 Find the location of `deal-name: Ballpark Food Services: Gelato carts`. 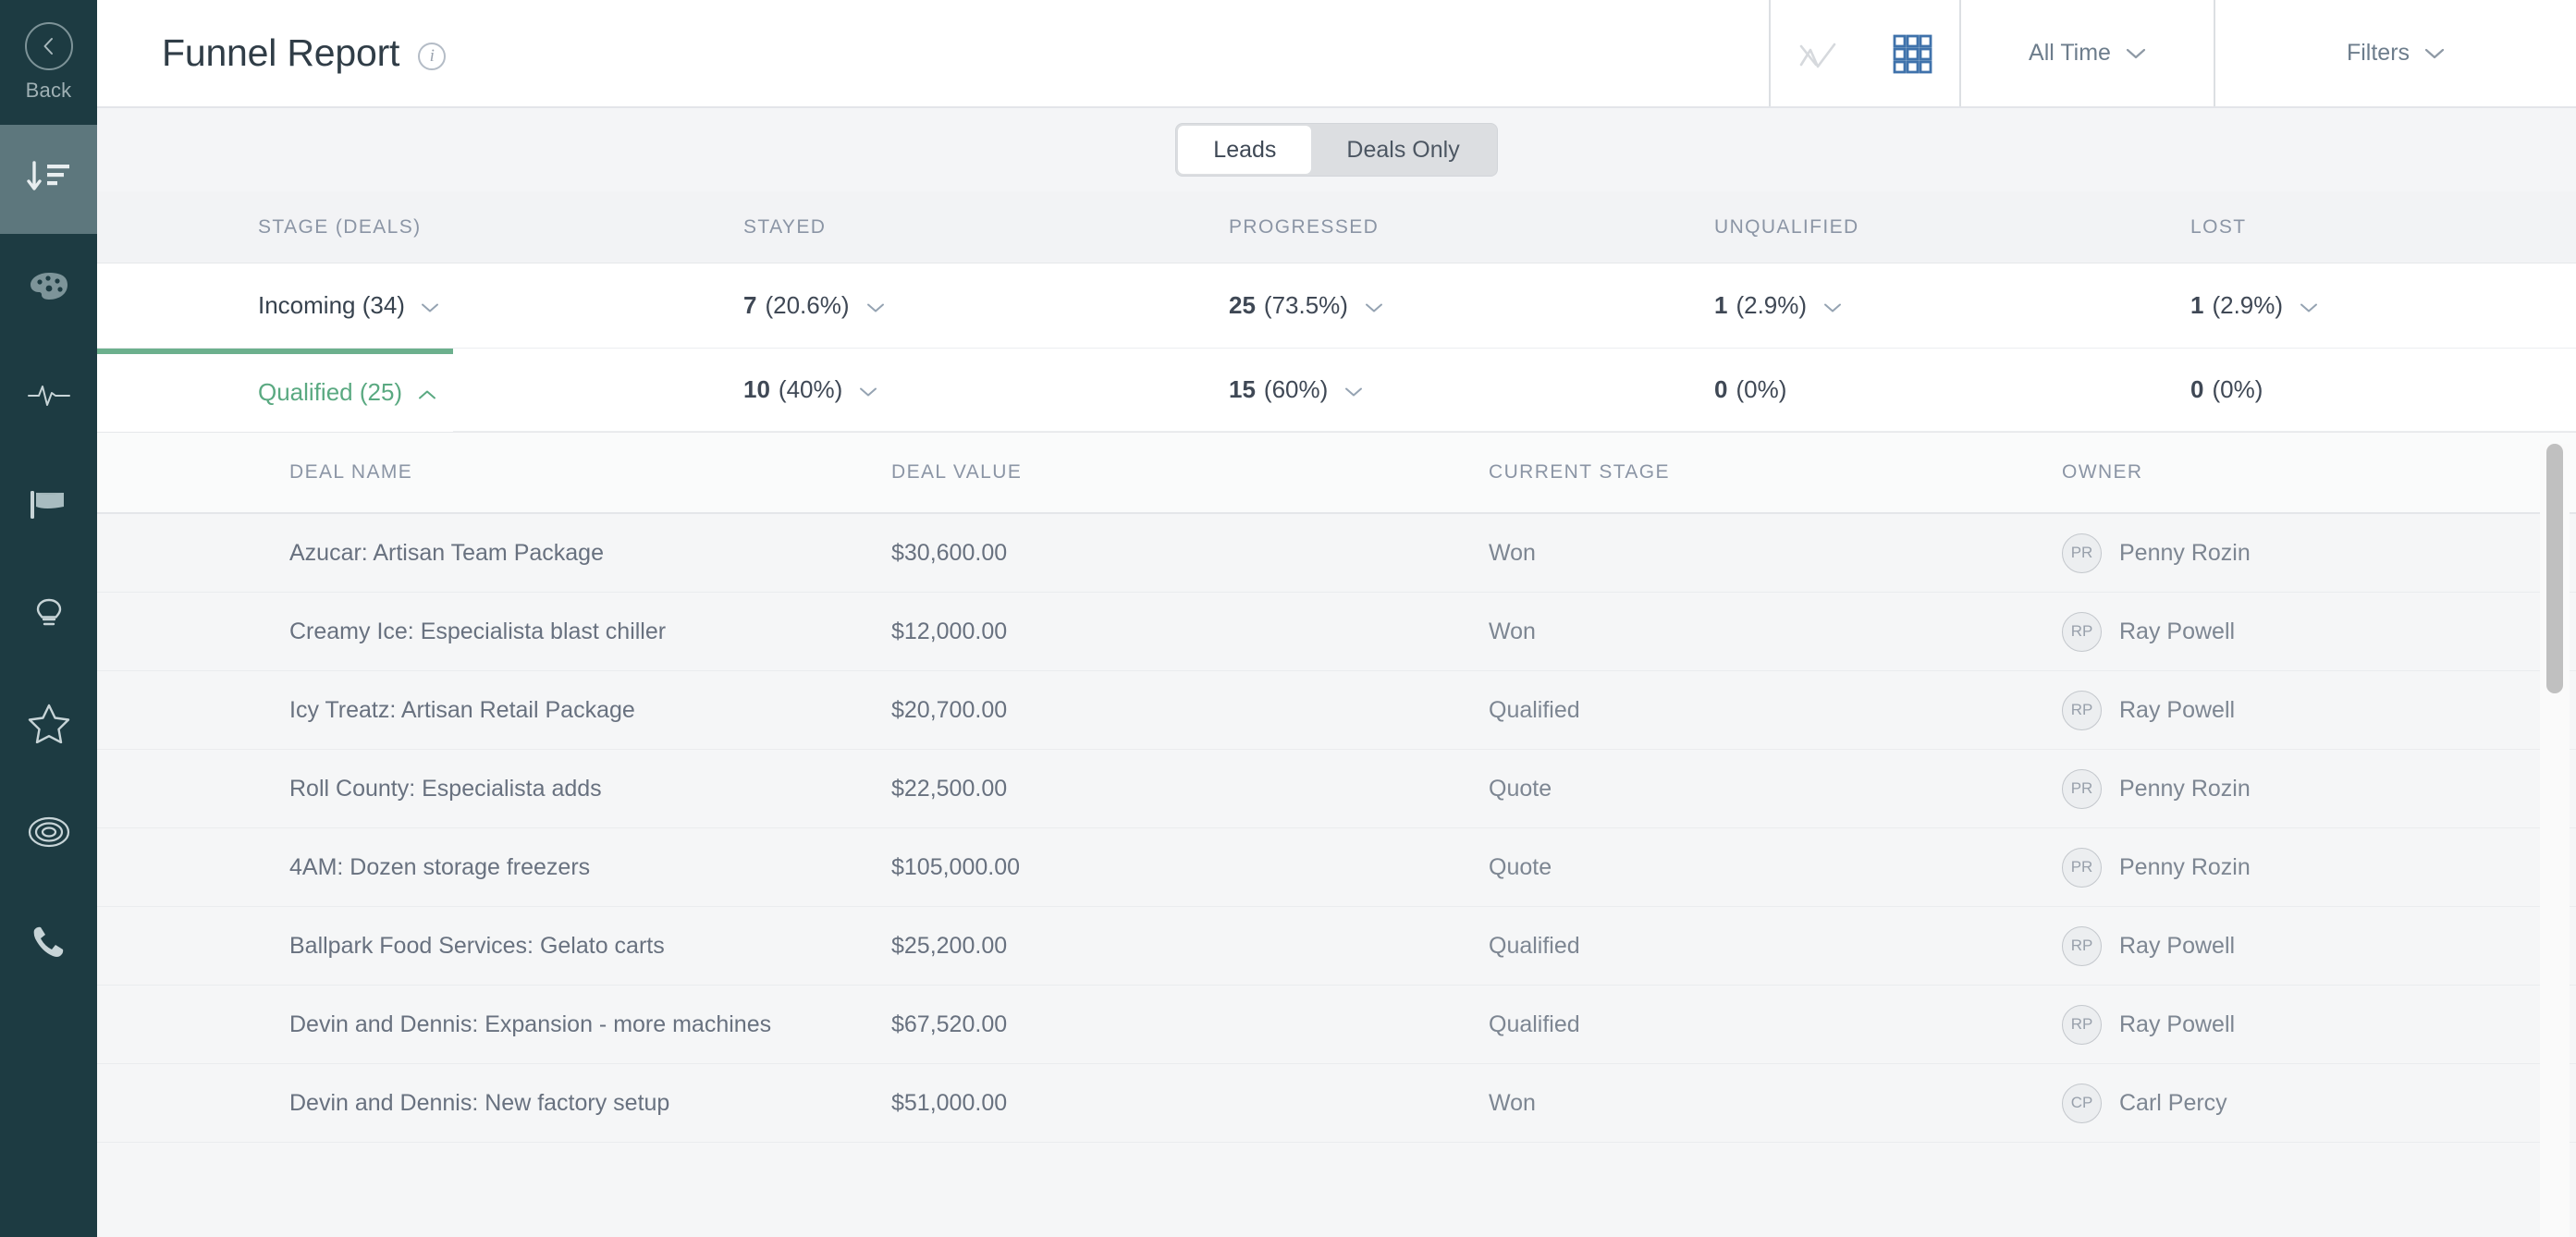

deal-name: Ballpark Food Services: Gelato carts is located at coordinates (477, 946).